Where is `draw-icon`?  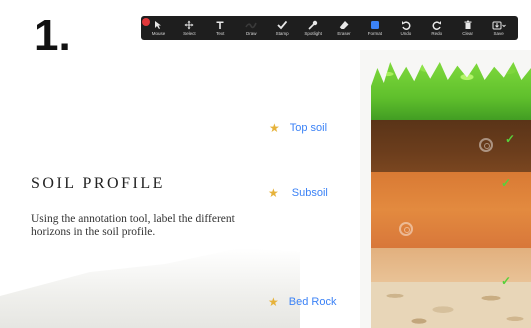
draw-icon is located at coordinates (251, 25).